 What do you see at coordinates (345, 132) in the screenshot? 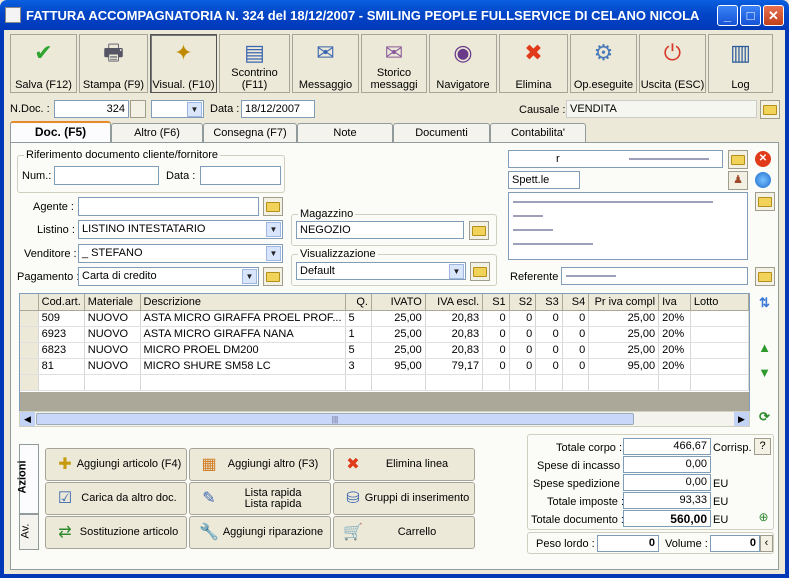
I see `tab-note: Note` at bounding box center [345, 132].